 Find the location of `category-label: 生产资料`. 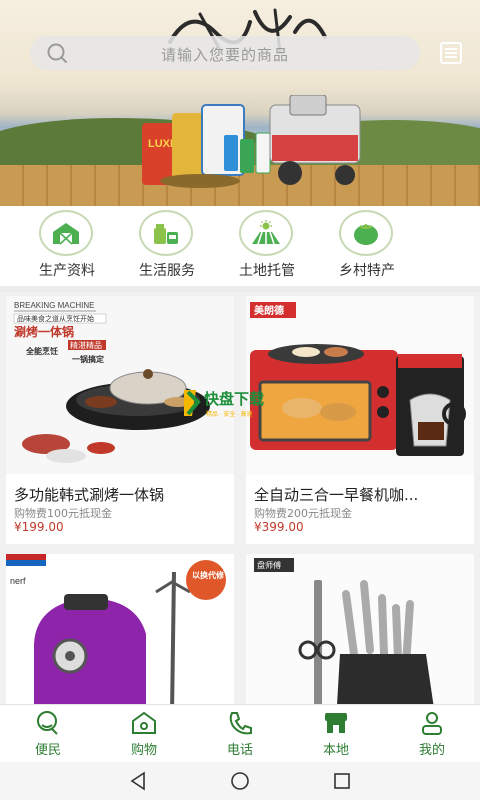

category-label: 生产资料 is located at coordinates (67, 271).